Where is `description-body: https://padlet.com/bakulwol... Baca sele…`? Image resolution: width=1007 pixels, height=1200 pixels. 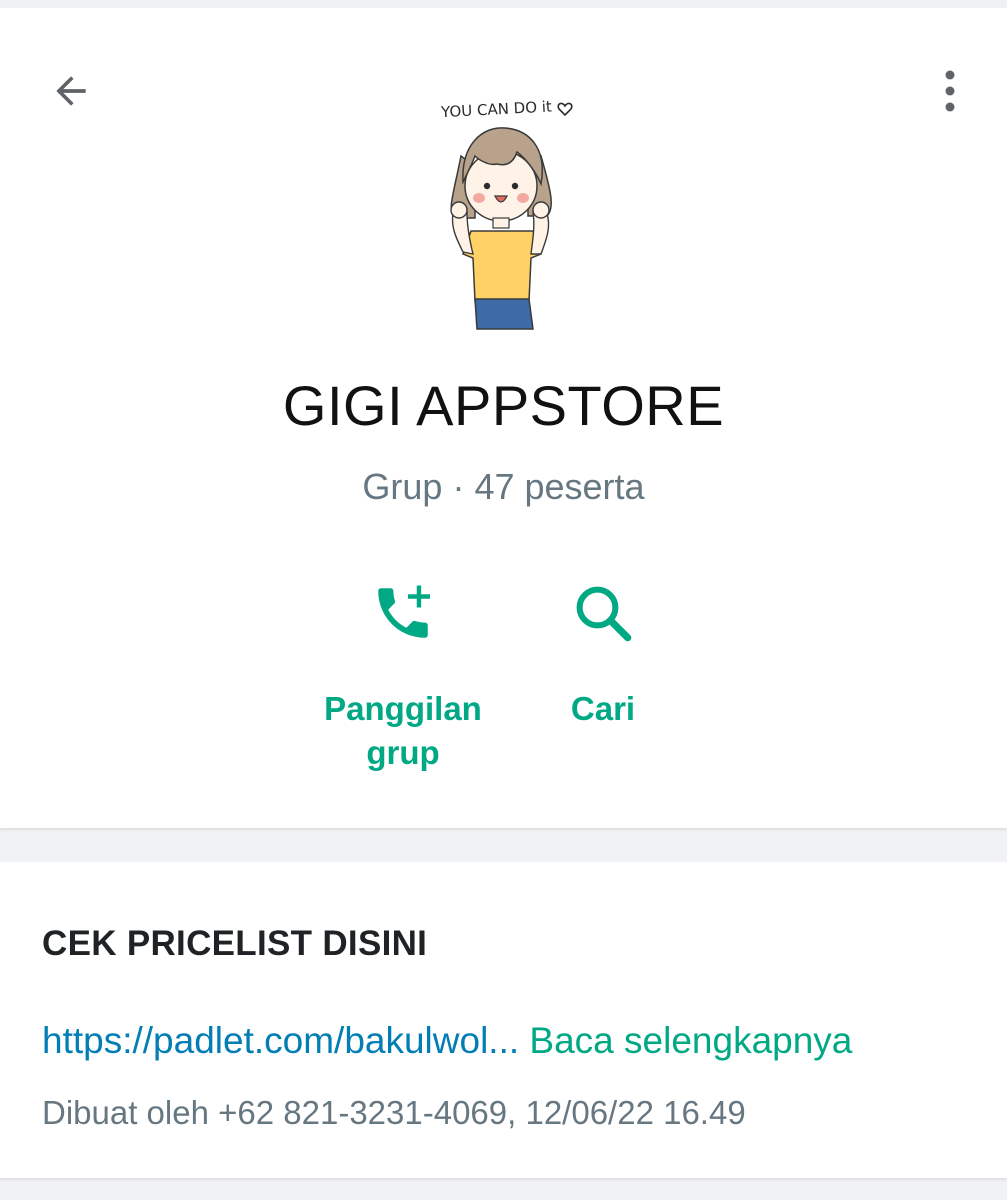 description-body: https://padlet.com/bakulwol... Baca sele… is located at coordinates (447, 1041).